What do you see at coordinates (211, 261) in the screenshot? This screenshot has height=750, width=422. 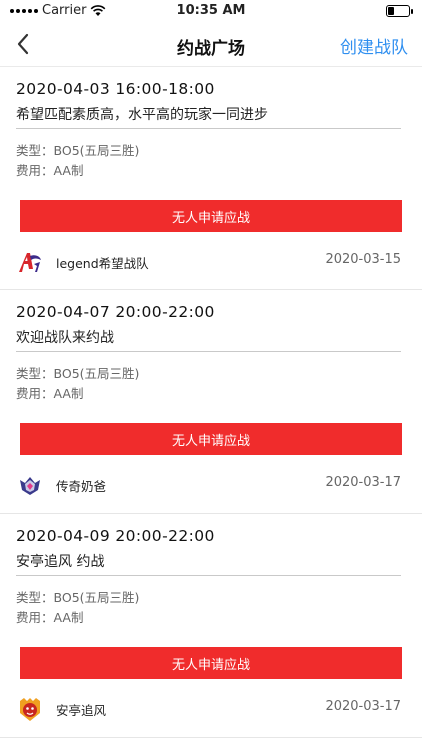 I see `team-row: legend希望战队 2020-03-15` at bounding box center [211, 261].